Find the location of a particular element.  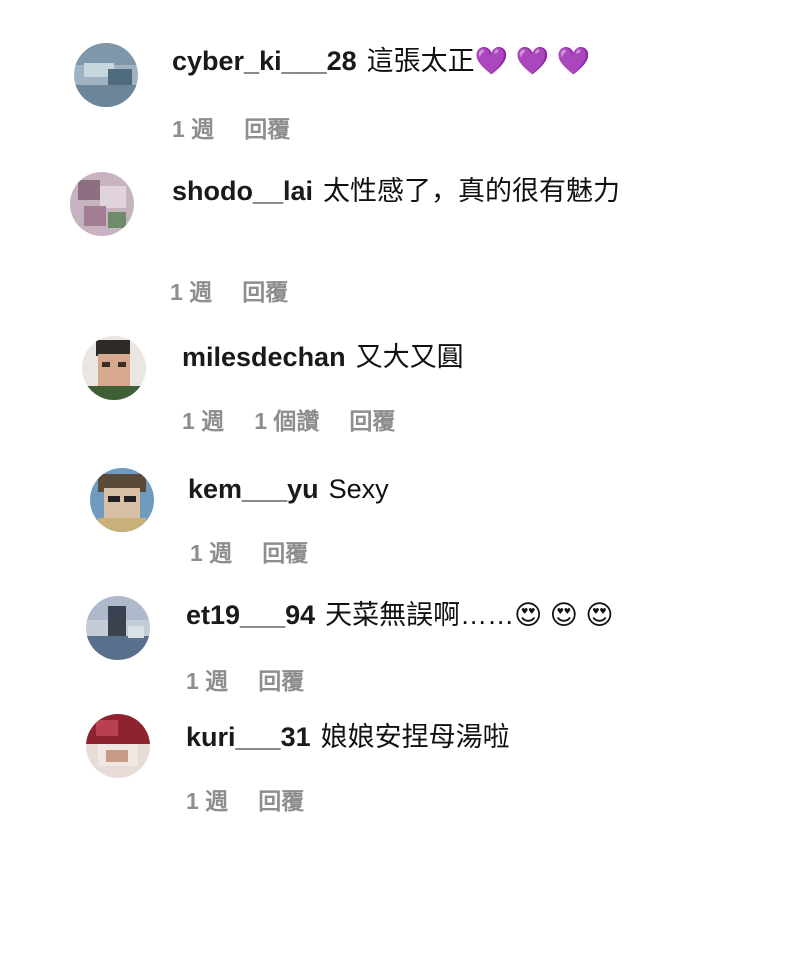

comment-body: milesdechan 又大又圓 is located at coordinates (412, 357).